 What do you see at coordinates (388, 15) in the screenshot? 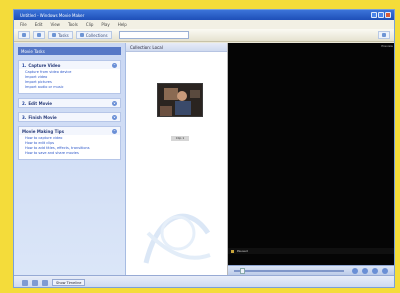
I see `close-button` at bounding box center [388, 15].